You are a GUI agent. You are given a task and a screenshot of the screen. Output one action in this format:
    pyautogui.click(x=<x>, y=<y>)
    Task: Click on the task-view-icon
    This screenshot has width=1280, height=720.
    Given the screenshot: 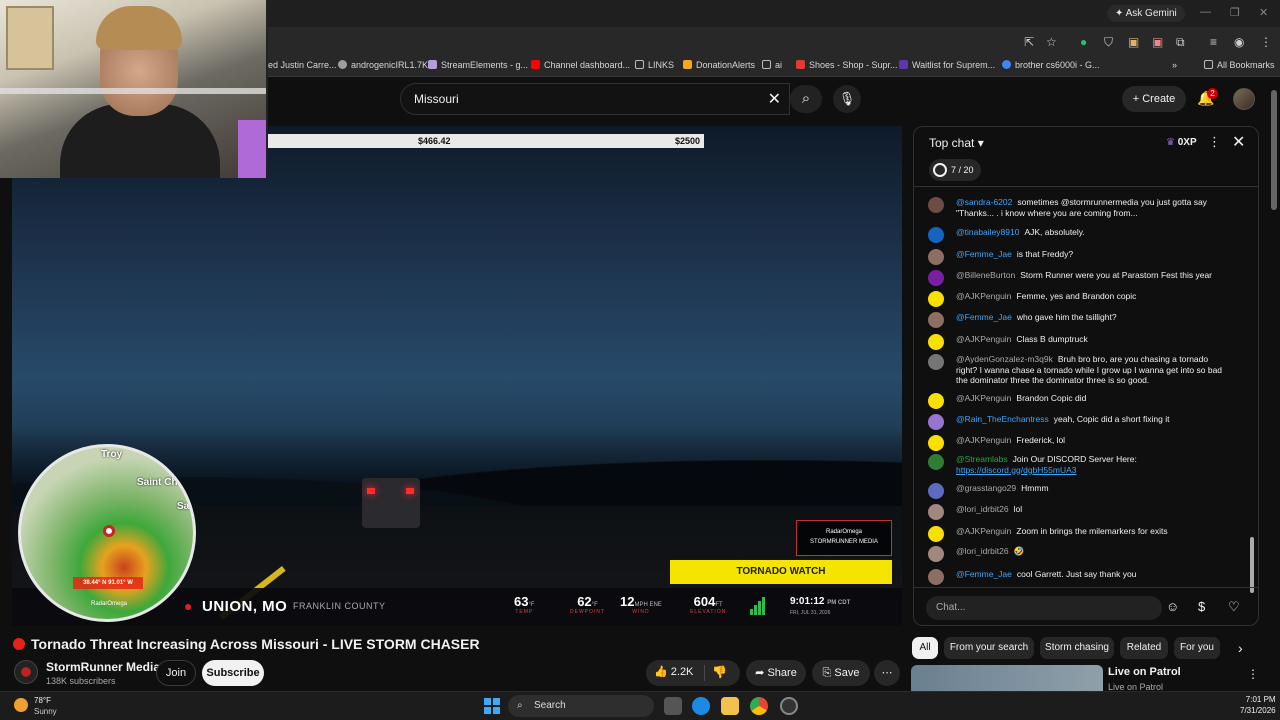 What is the action you would take?
    pyautogui.click(x=673, y=706)
    